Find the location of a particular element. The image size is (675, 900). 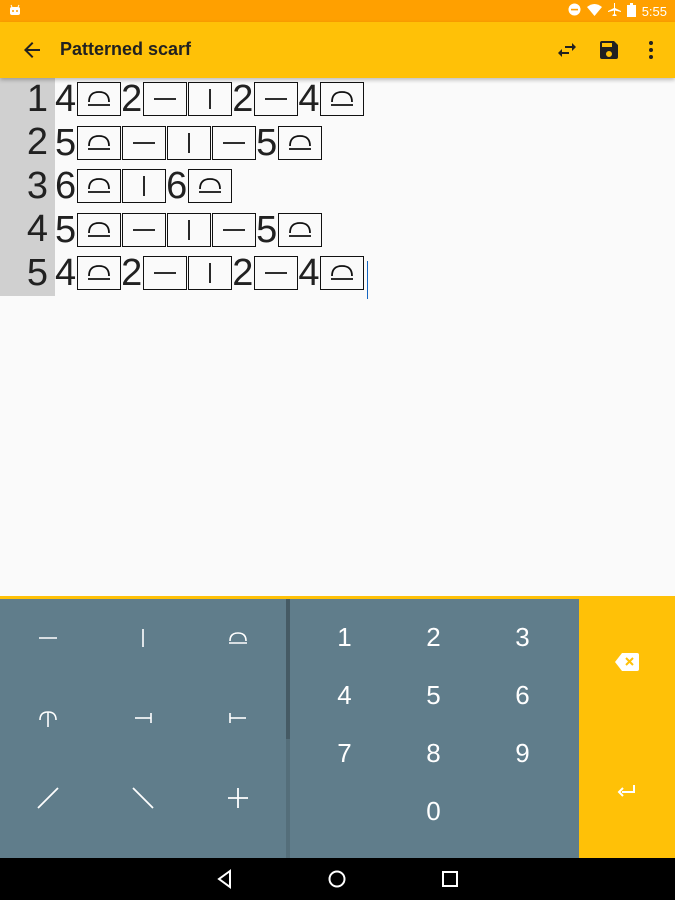

overflow-menu-icon is located at coordinates (651, 50).